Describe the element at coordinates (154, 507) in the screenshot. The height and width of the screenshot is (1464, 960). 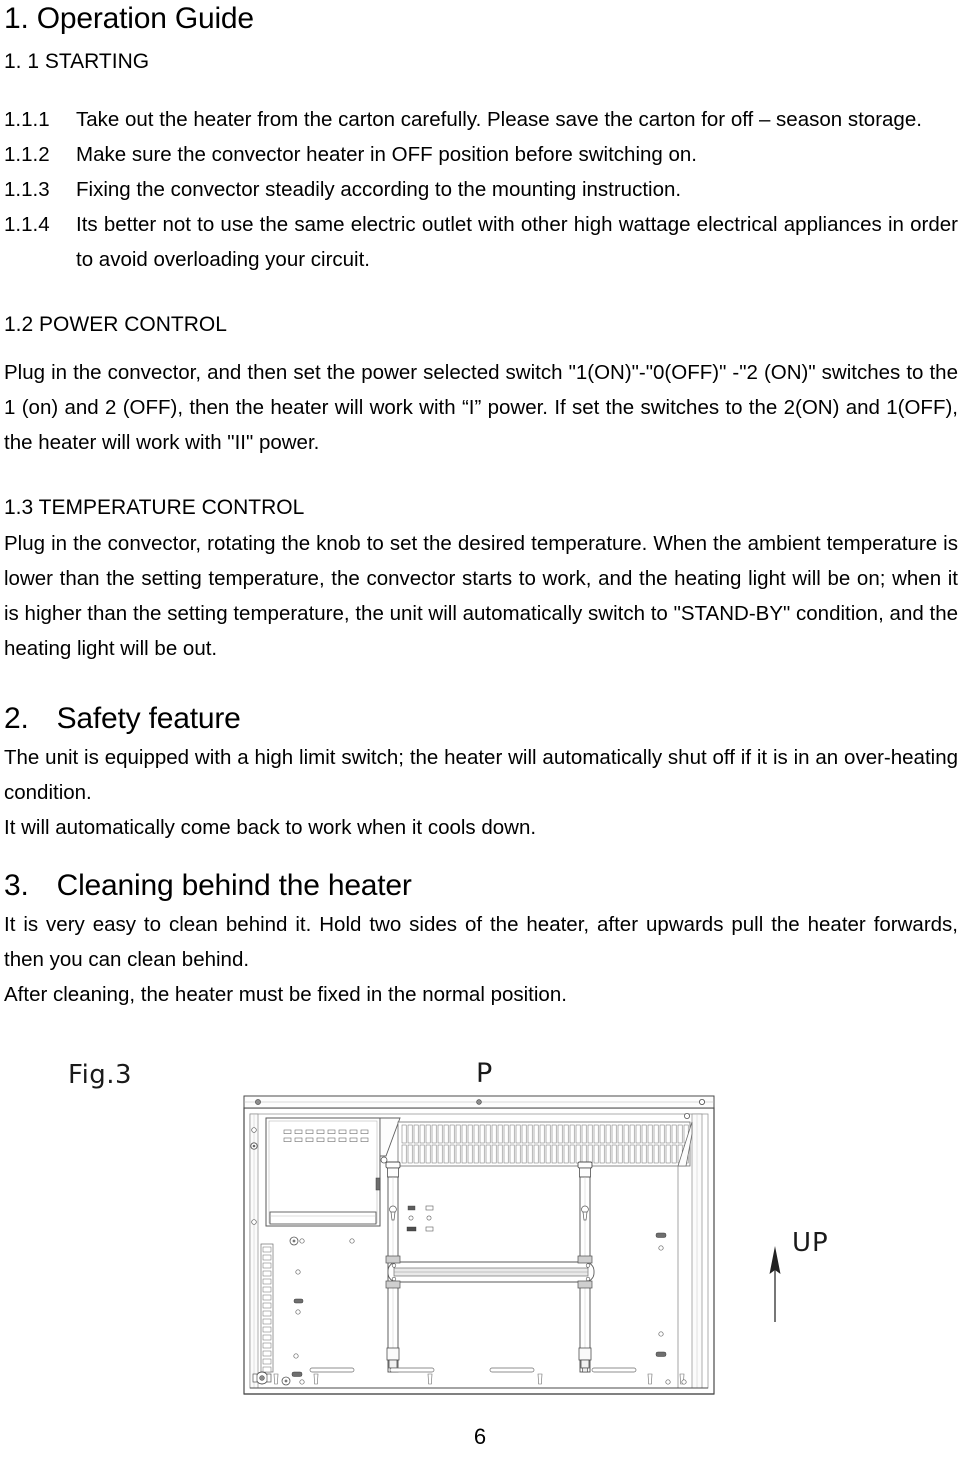
I see `heading-1-3-temperature-control: 1.3 TEMPERATURE CONTROL` at that location.